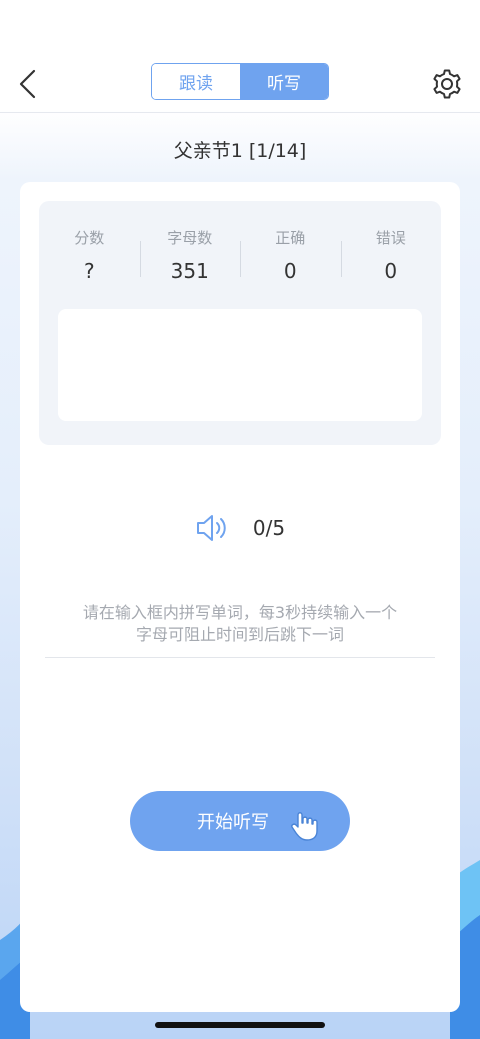  I want to click on mode-segmented-control: 跟读 听写, so click(240, 81).